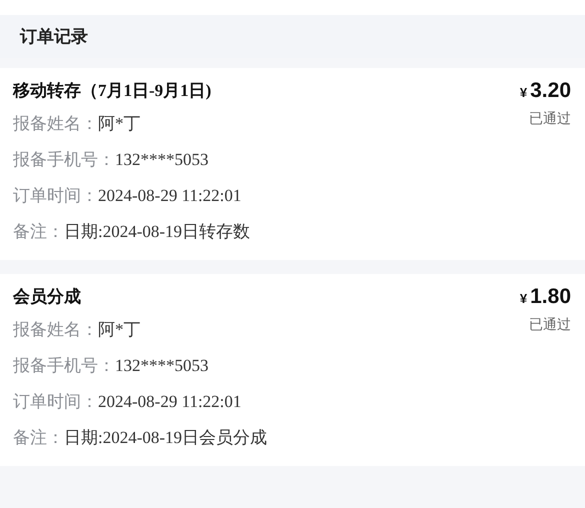 This screenshot has height=508, width=585. Describe the element at coordinates (47, 297) in the screenshot. I see `order-title: 会员分成` at that location.